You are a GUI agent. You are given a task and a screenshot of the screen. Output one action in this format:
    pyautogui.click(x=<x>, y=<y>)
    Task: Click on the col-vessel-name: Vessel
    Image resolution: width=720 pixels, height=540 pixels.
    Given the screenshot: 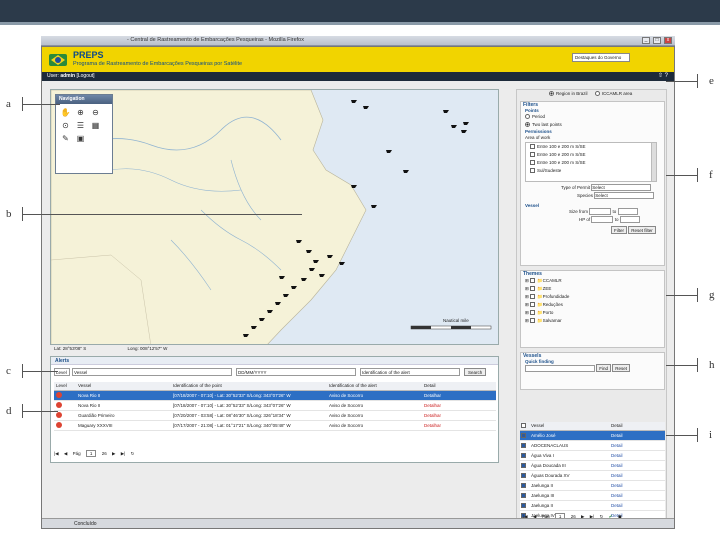 What is the action you would take?
    pyautogui.click(x=570, y=426)
    